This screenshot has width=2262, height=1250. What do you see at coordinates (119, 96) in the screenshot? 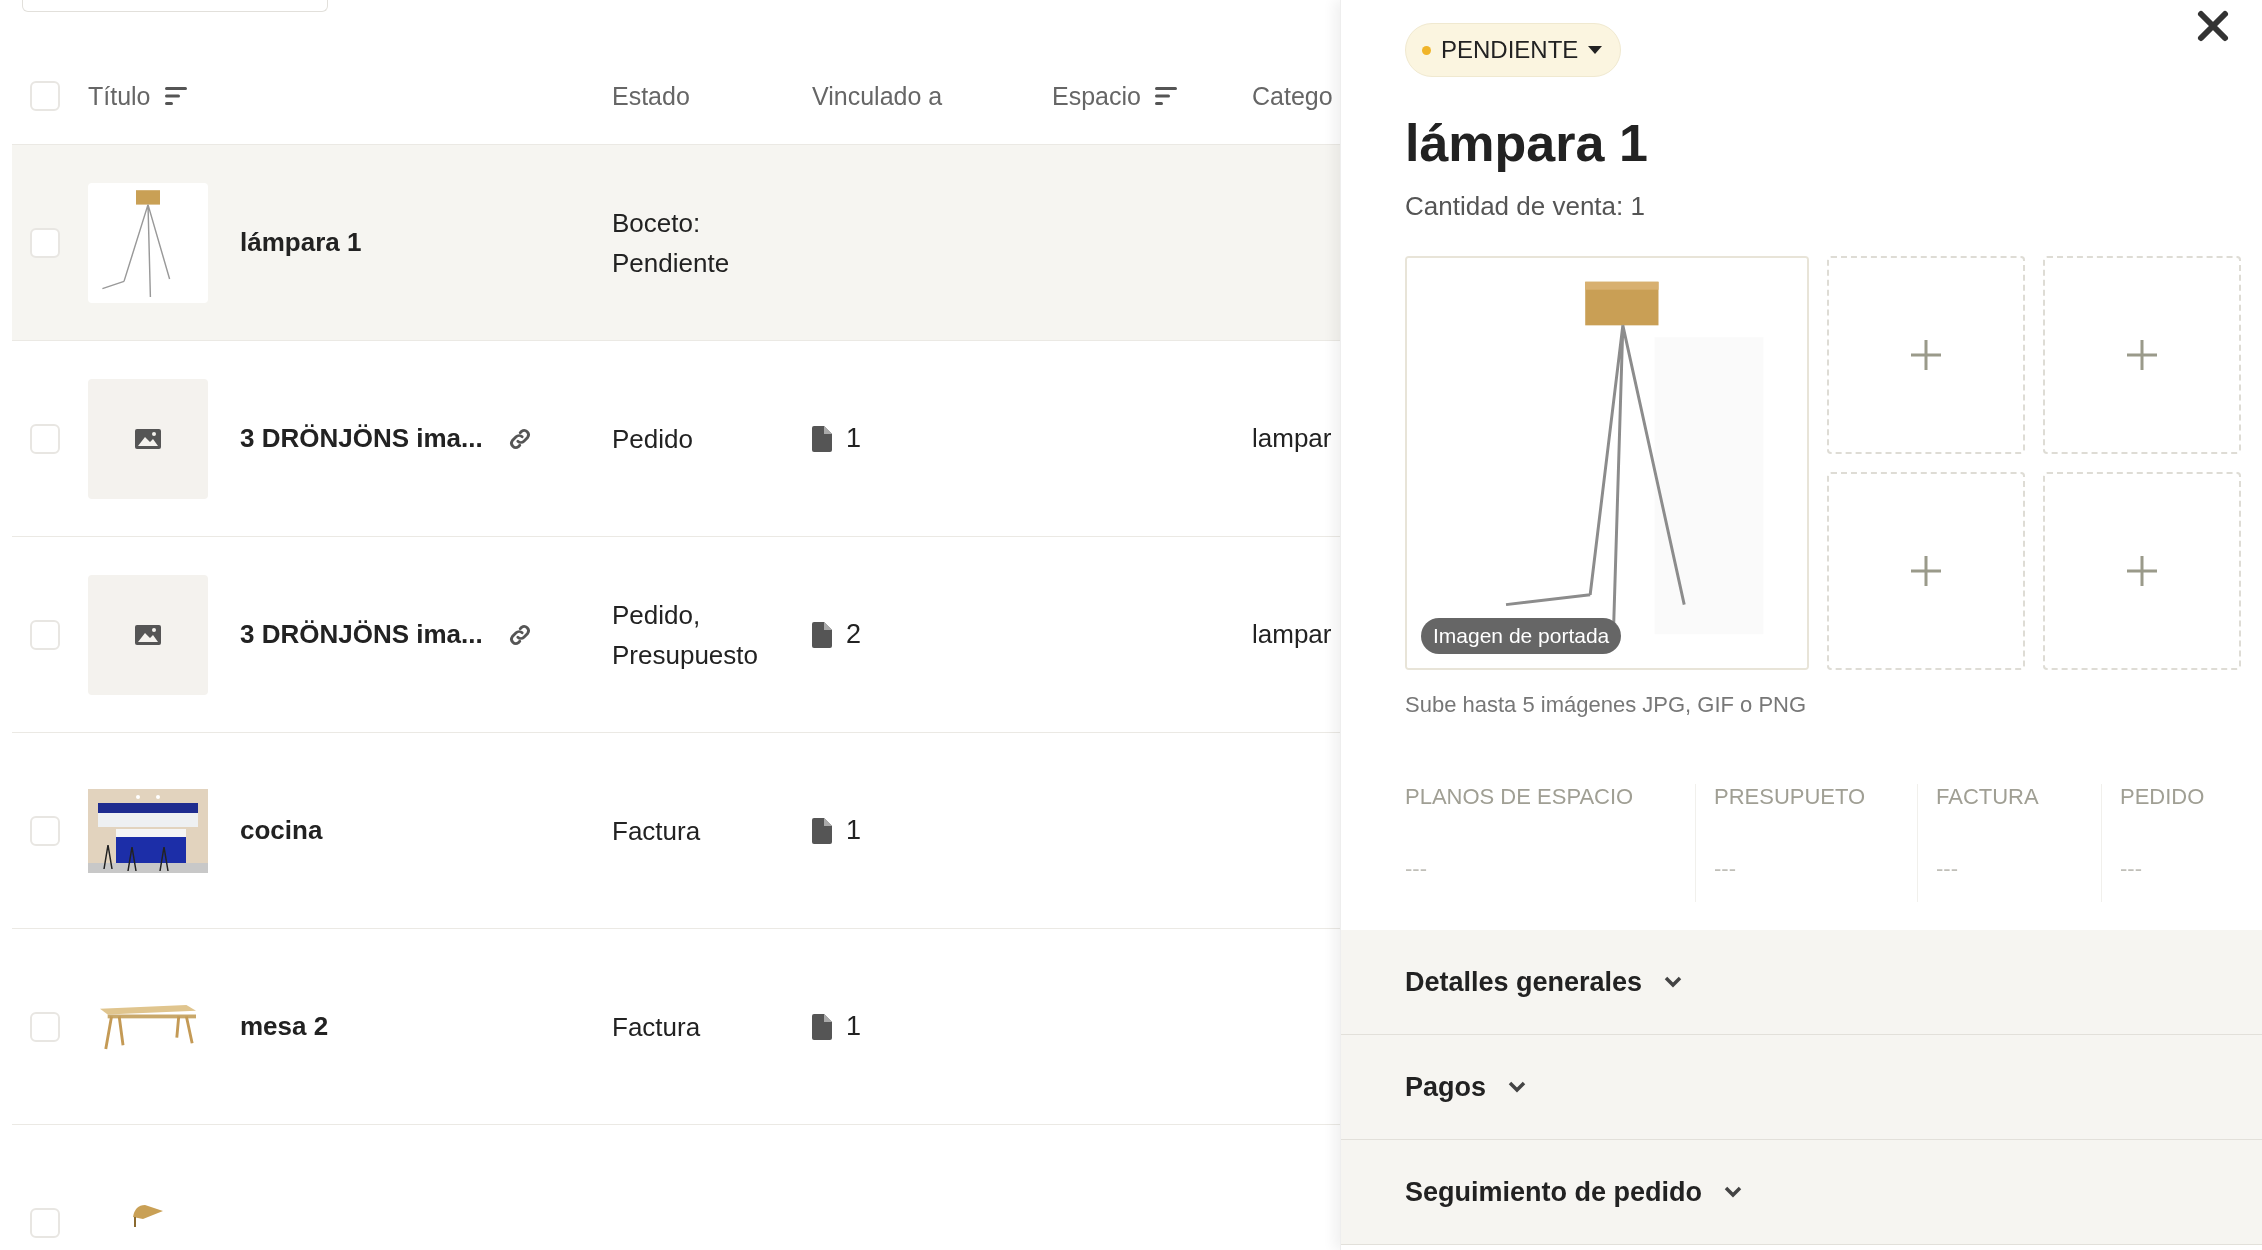
I see `column-header: Título` at bounding box center [119, 96].